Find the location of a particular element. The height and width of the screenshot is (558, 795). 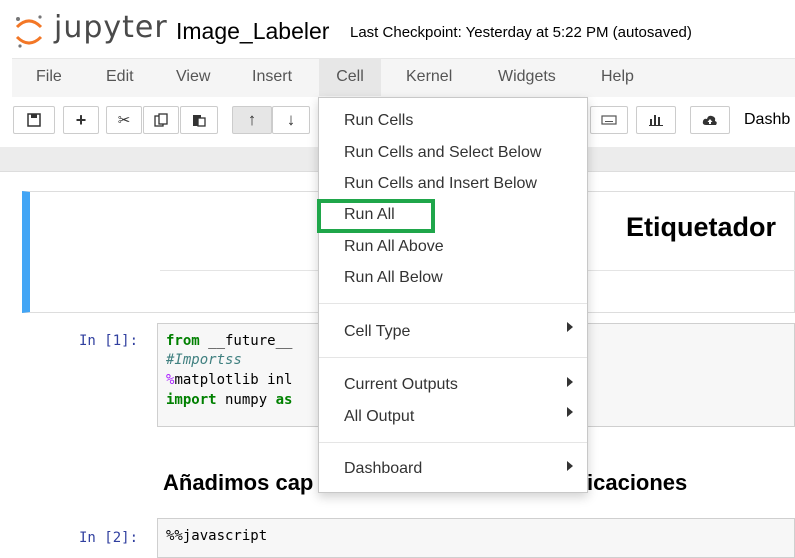

keyboard-icon is located at coordinates (609, 120).